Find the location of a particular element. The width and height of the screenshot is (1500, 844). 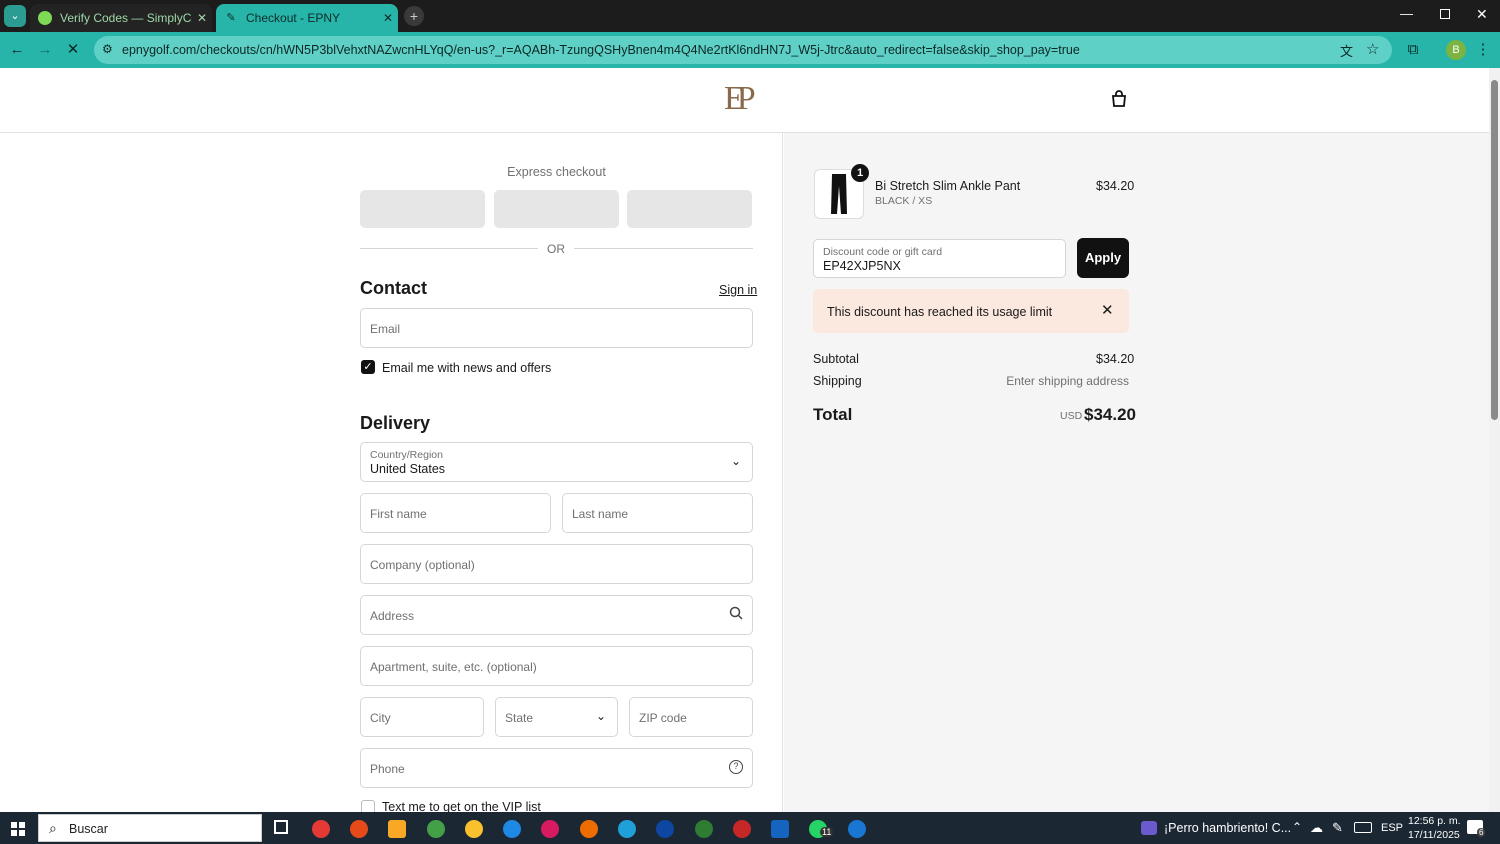

news-checkbox: ✓ is located at coordinates (368, 367).